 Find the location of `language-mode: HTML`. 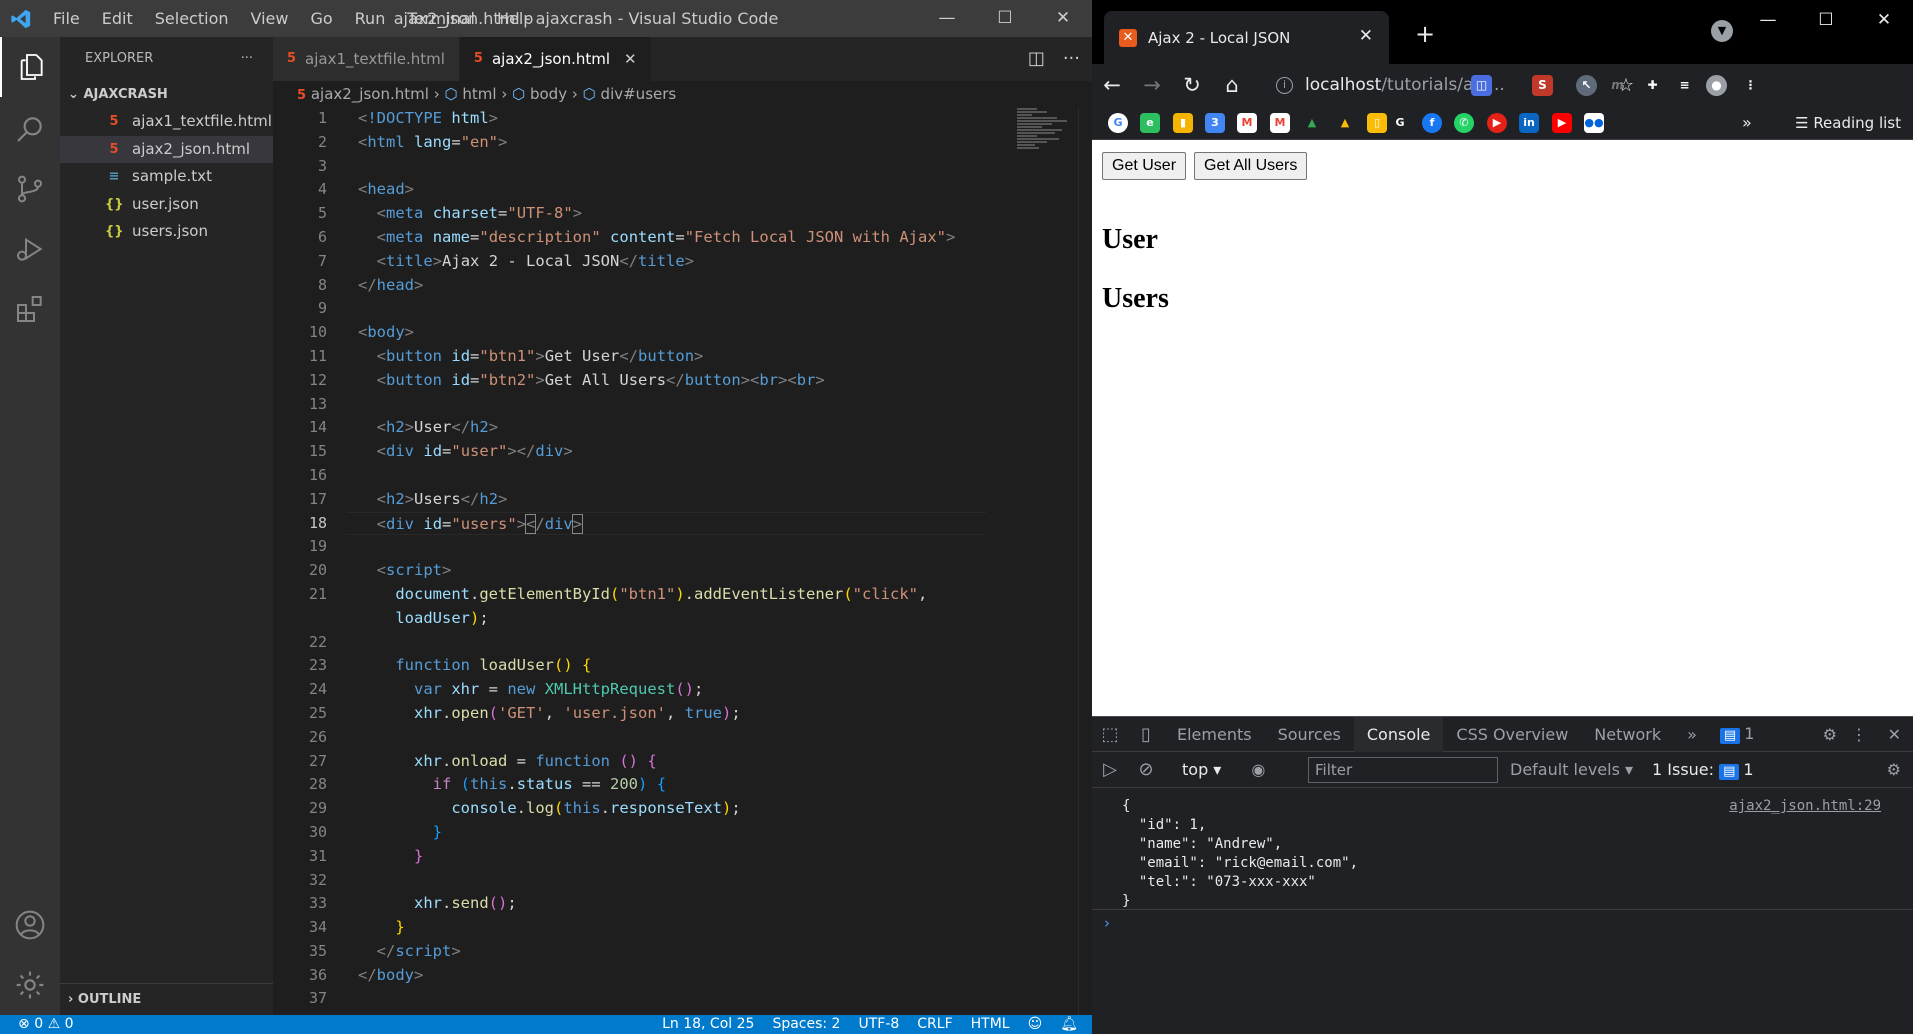

language-mode: HTML is located at coordinates (990, 1024).